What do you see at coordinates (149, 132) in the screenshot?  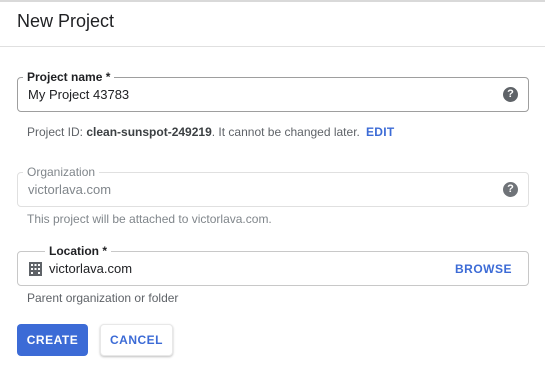 I see `project-id-value: clean-sunspot-249219` at bounding box center [149, 132].